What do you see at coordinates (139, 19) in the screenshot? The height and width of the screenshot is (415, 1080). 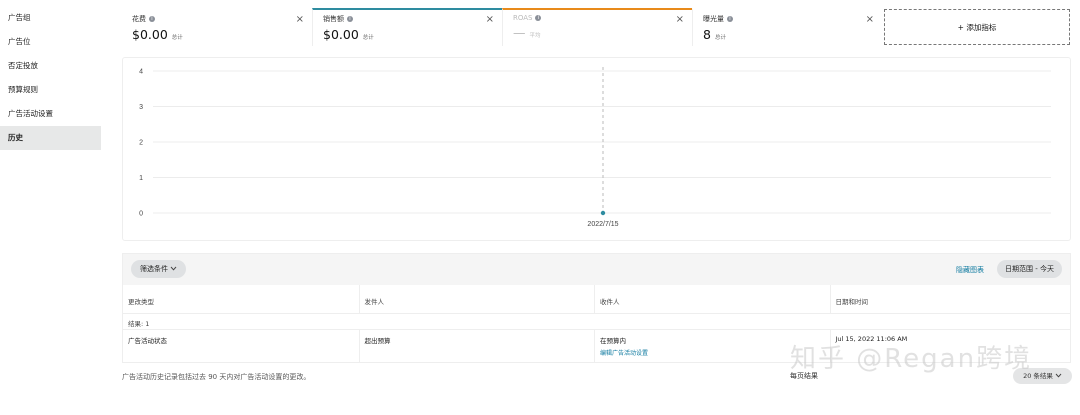 I see `metric-title: 花费` at bounding box center [139, 19].